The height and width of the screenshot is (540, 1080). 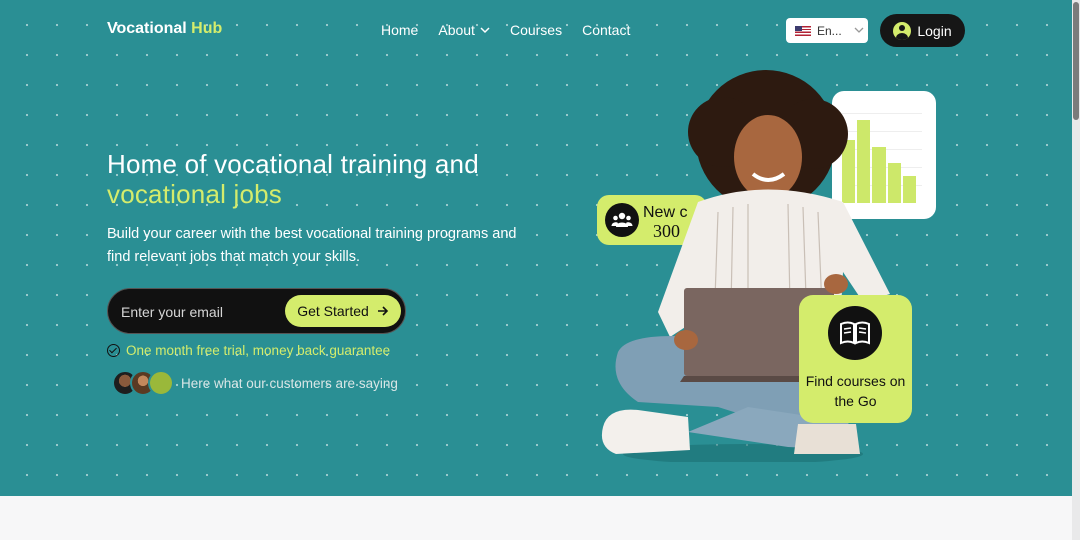 I want to click on find-courses-card: Find courses on the Go, so click(x=855, y=359).